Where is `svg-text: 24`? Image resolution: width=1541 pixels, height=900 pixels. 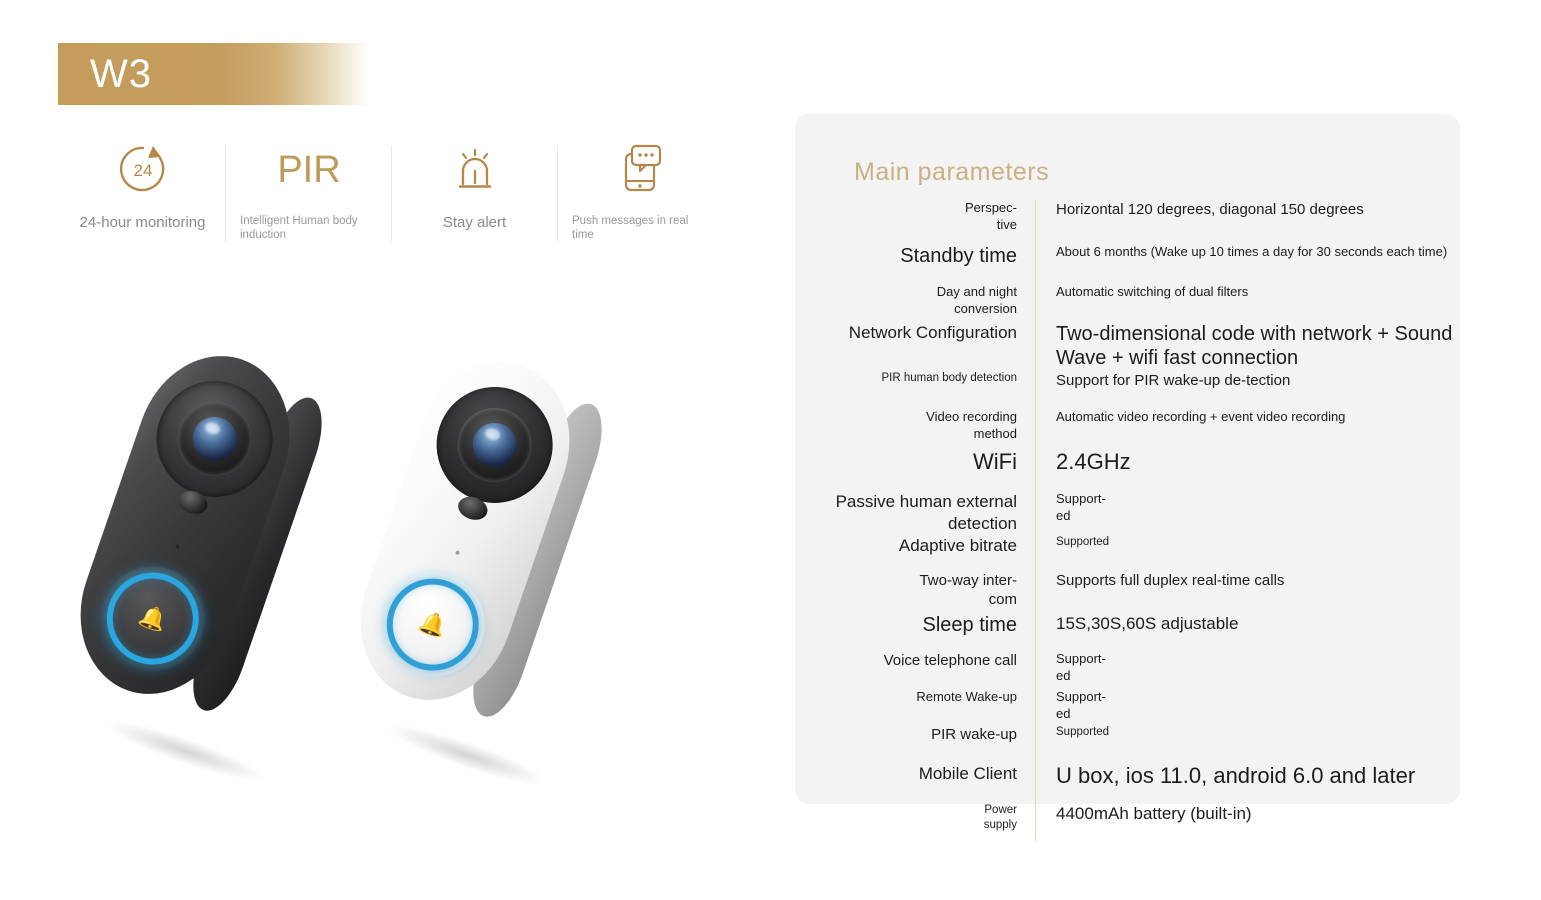
svg-text: 24 is located at coordinates (142, 170).